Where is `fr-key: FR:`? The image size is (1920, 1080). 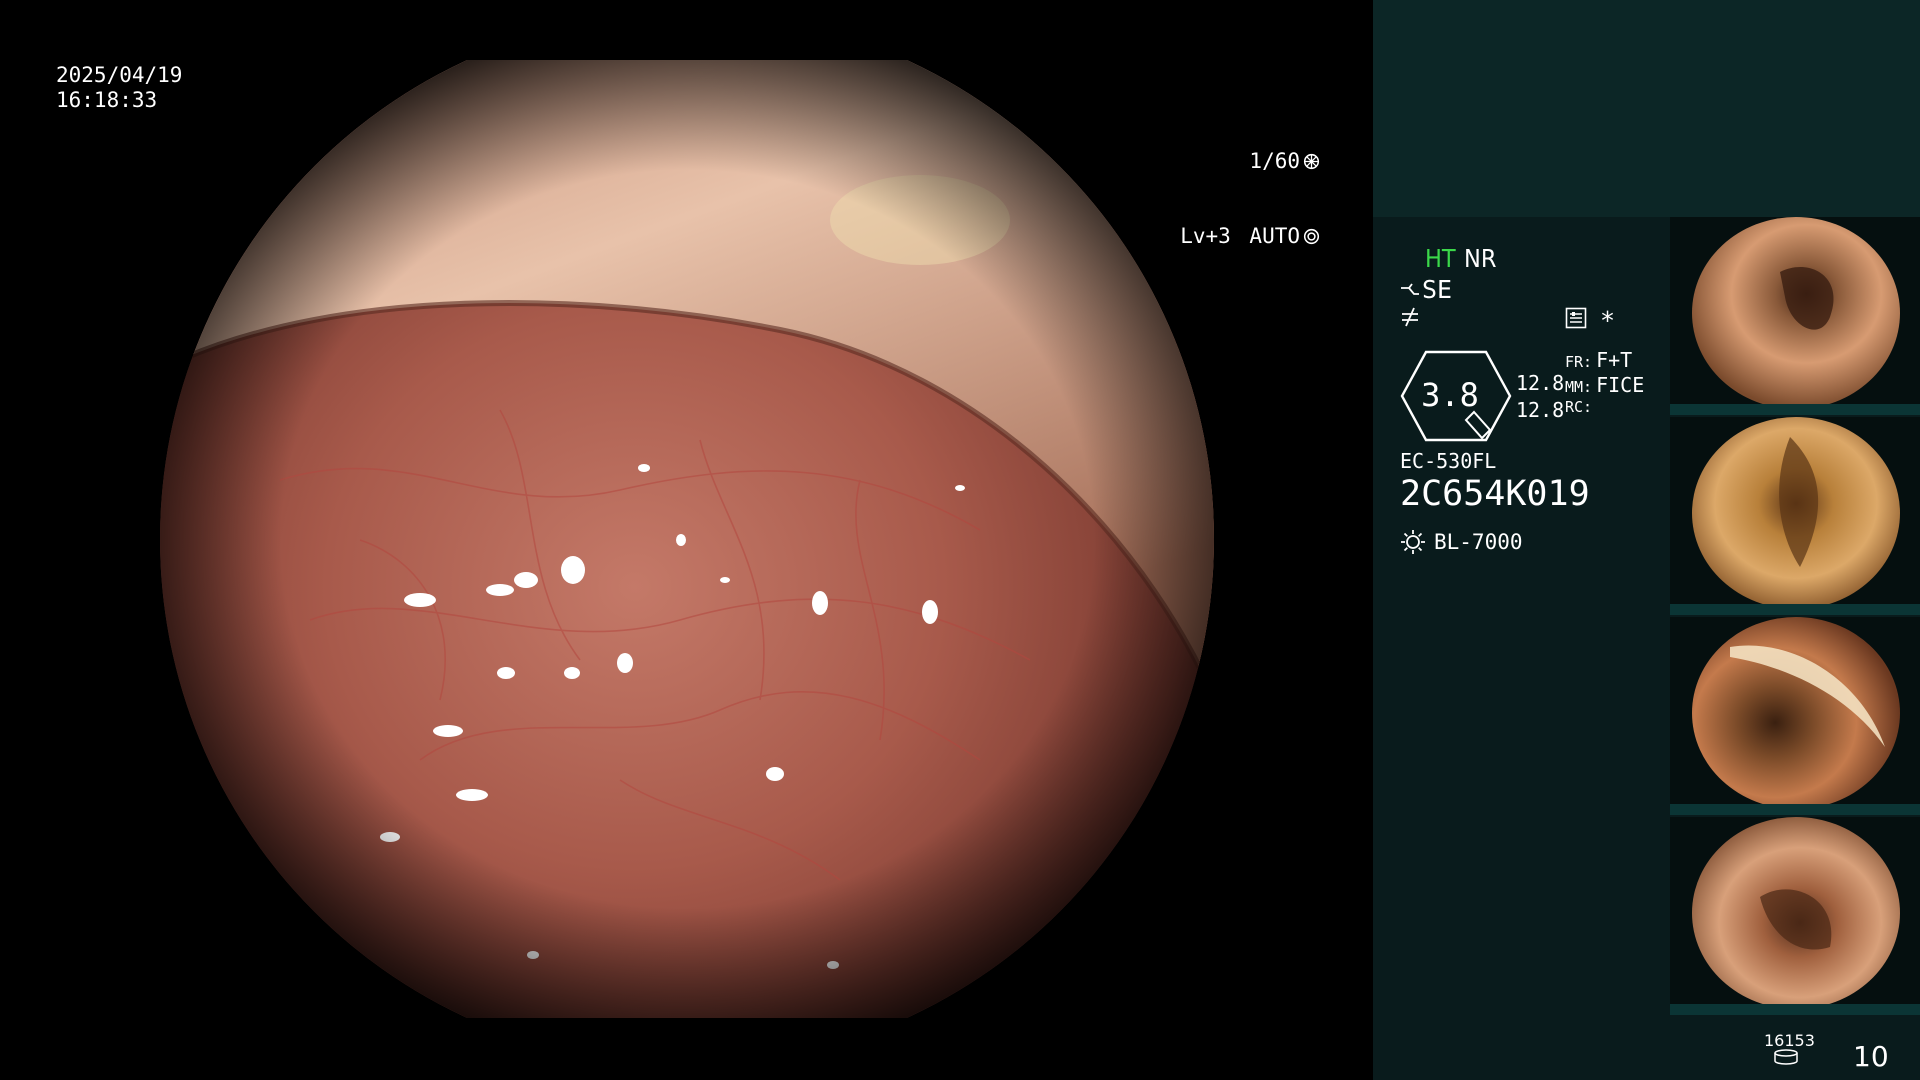
fr-key: FR: is located at coordinates (1579, 362).